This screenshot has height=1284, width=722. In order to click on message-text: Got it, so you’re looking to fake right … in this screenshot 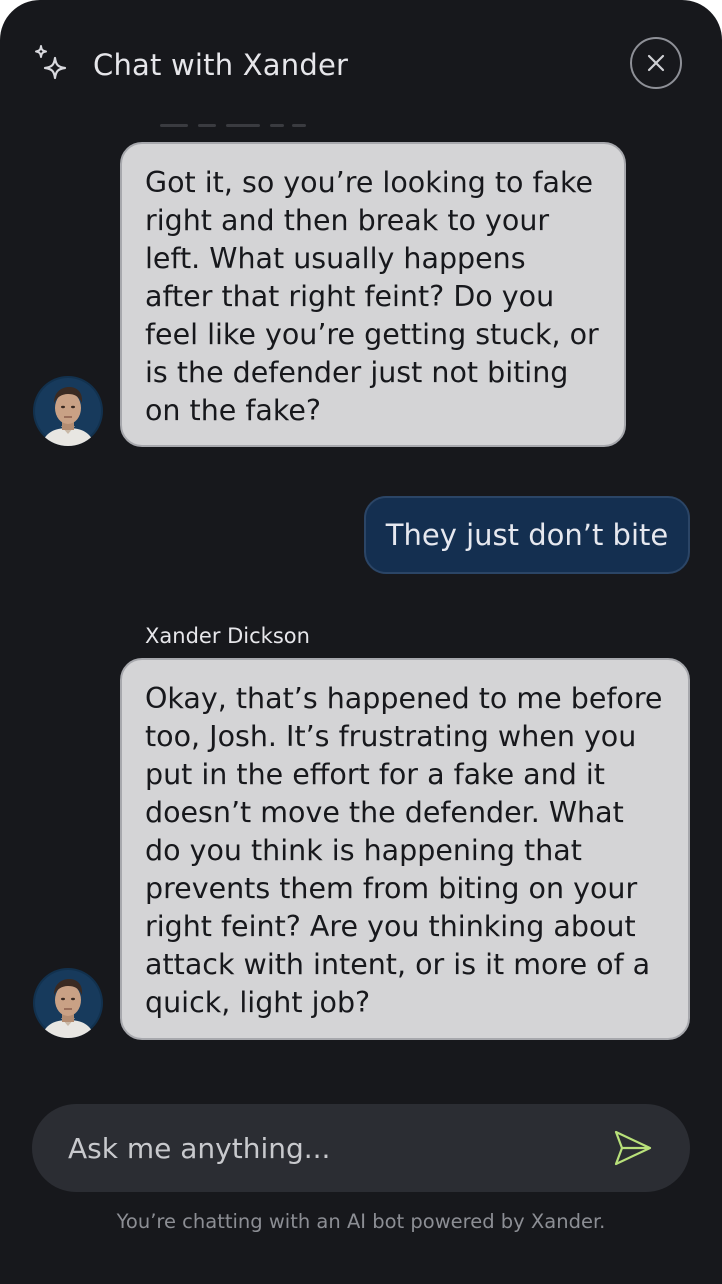, I will do `click(372, 296)`.